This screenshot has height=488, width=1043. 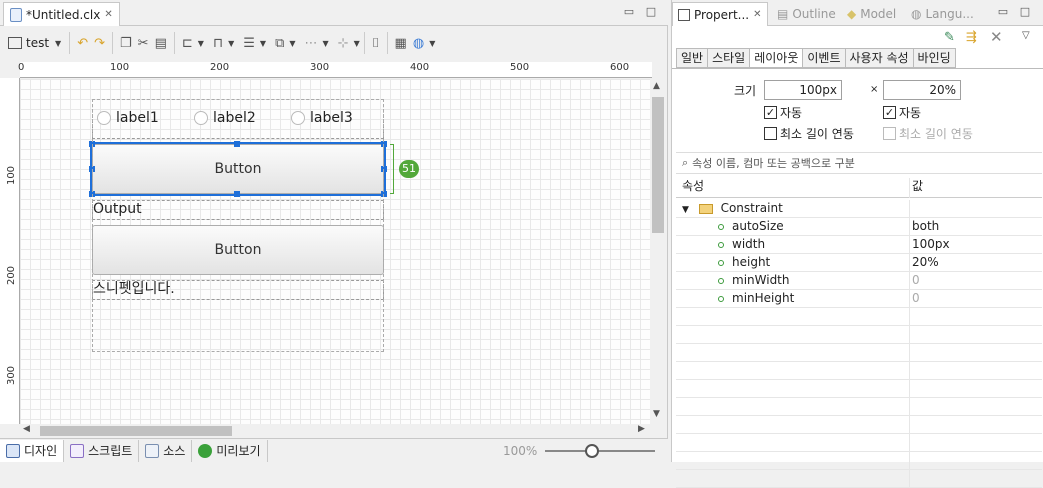 What do you see at coordinates (996, 37) in the screenshot?
I see `delete-icon: ✕` at bounding box center [996, 37].